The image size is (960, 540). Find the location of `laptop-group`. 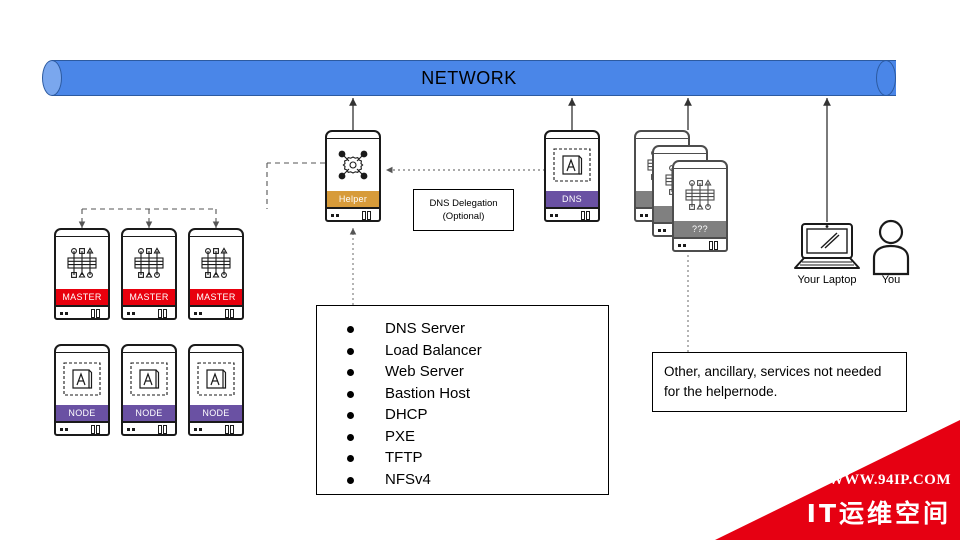

laptop-group is located at coordinates (827, 249).